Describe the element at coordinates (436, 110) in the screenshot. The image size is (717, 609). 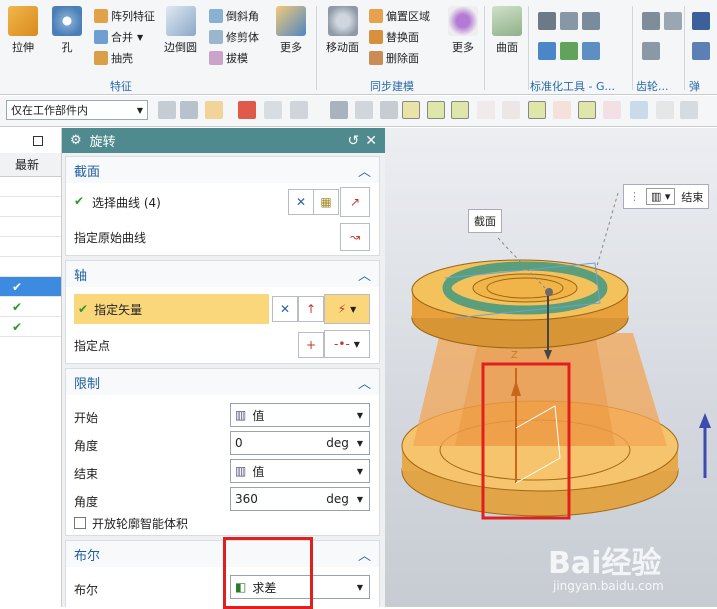
I see `snap-end-icon` at that location.